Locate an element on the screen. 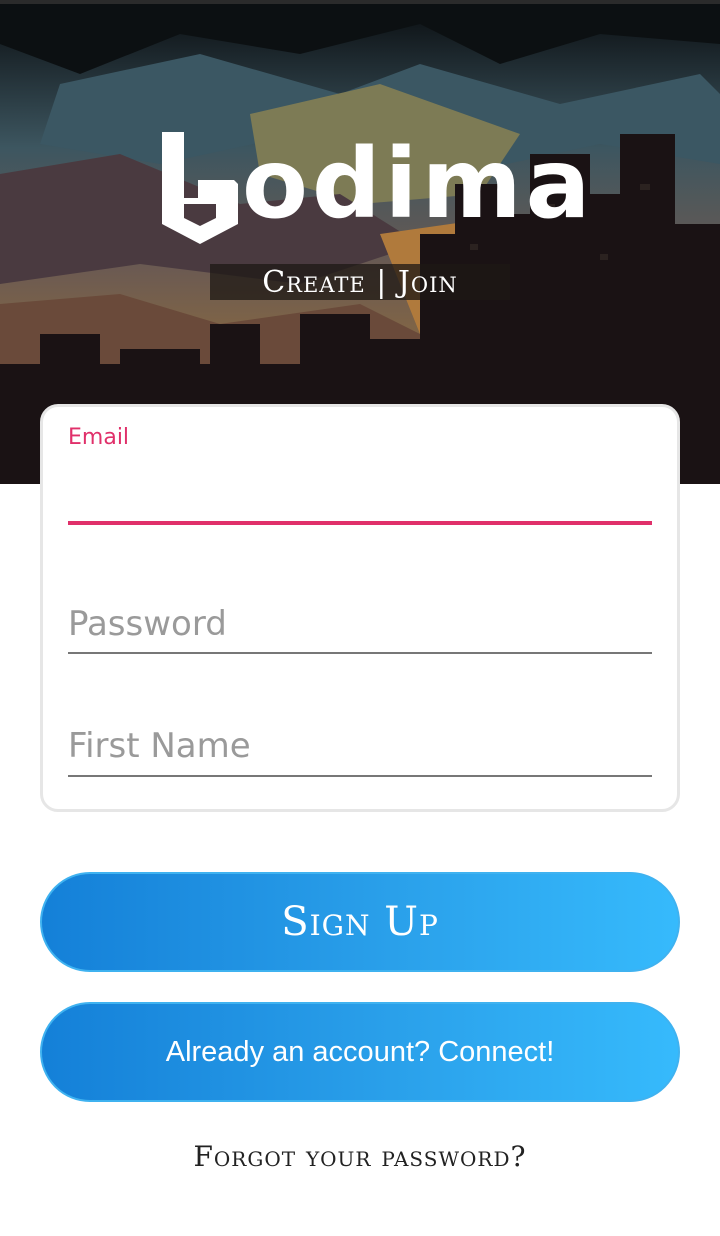 Image resolution: width=720 pixels, height=1236 pixels. password-underline is located at coordinates (360, 653).